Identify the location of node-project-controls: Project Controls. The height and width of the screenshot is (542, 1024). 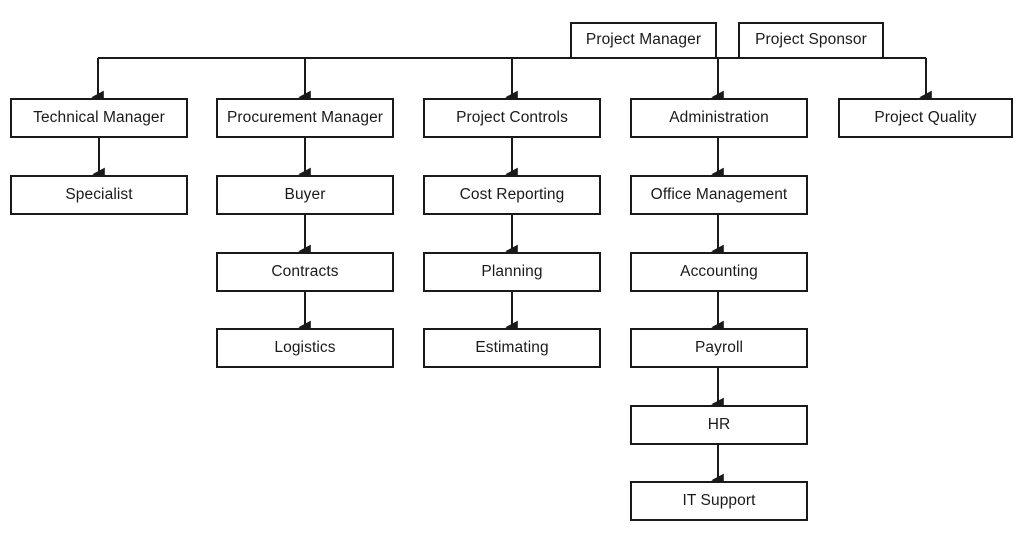
(512, 118).